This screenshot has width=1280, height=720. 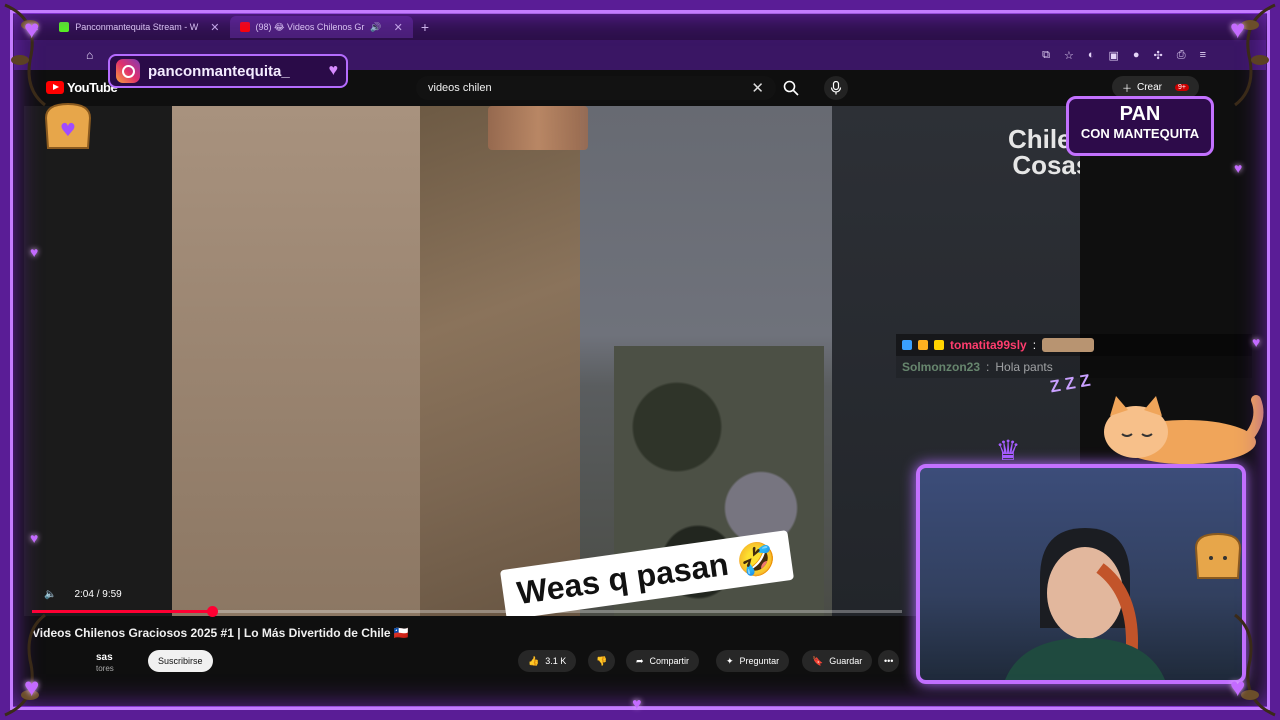 What do you see at coordinates (425, 27) in the screenshot?
I see `new-tab-button: +` at bounding box center [425, 27].